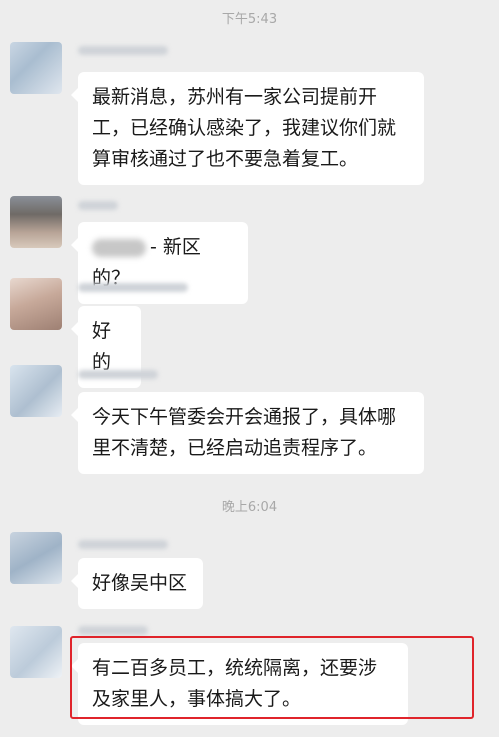 The width and height of the screenshot is (499, 737). Describe the element at coordinates (102, 346) in the screenshot. I see `message-text: 好的` at that location.